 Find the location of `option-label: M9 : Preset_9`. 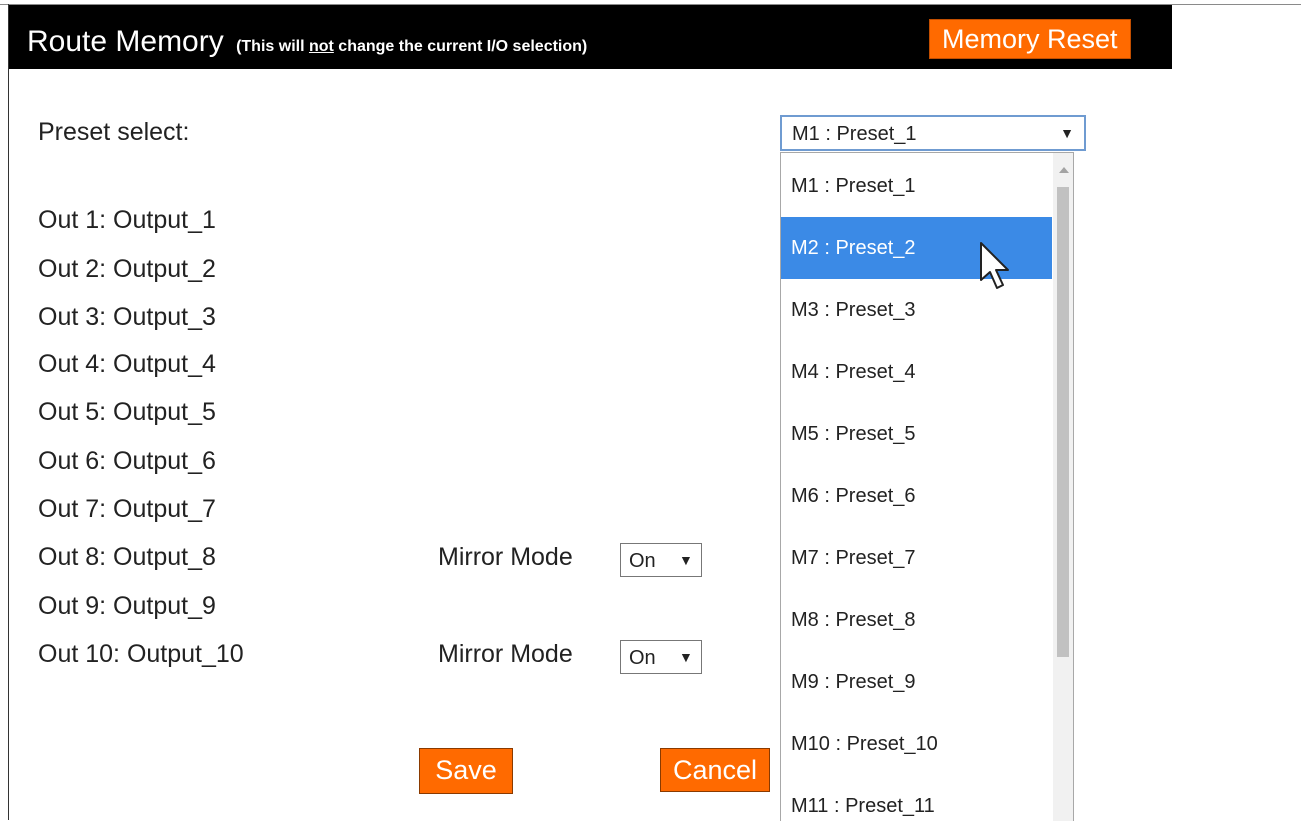

option-label: M9 : Preset_9 is located at coordinates (853, 682).